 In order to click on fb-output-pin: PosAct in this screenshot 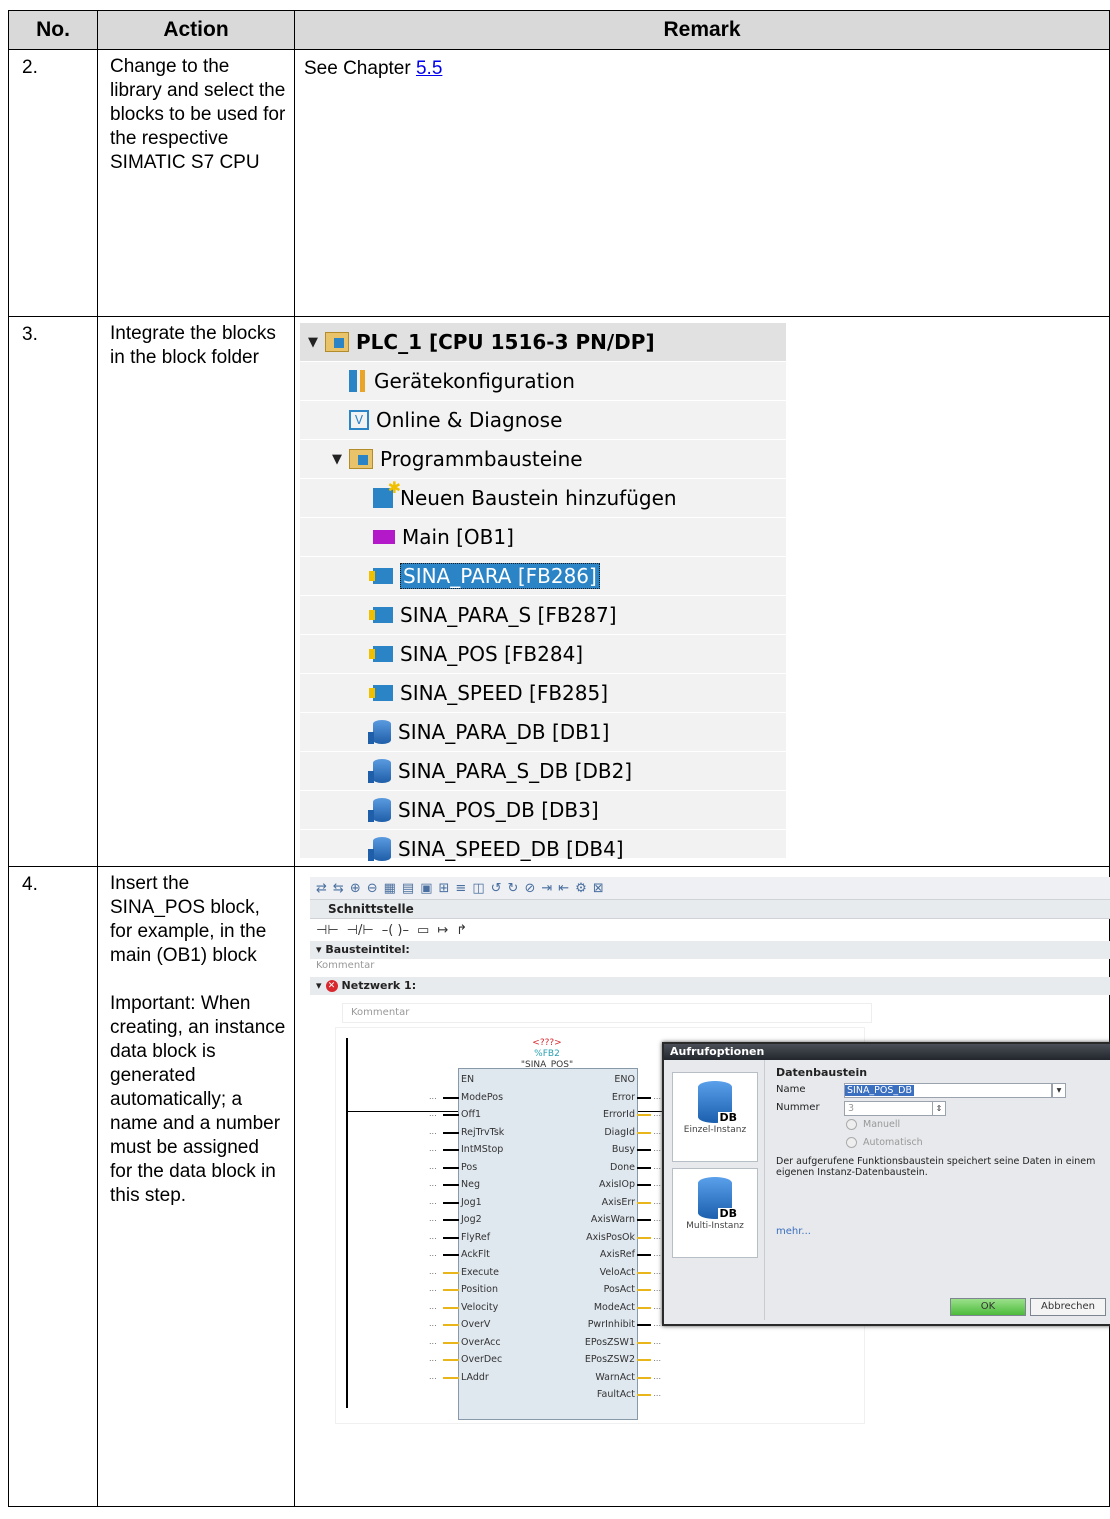, I will do `click(619, 1289)`.